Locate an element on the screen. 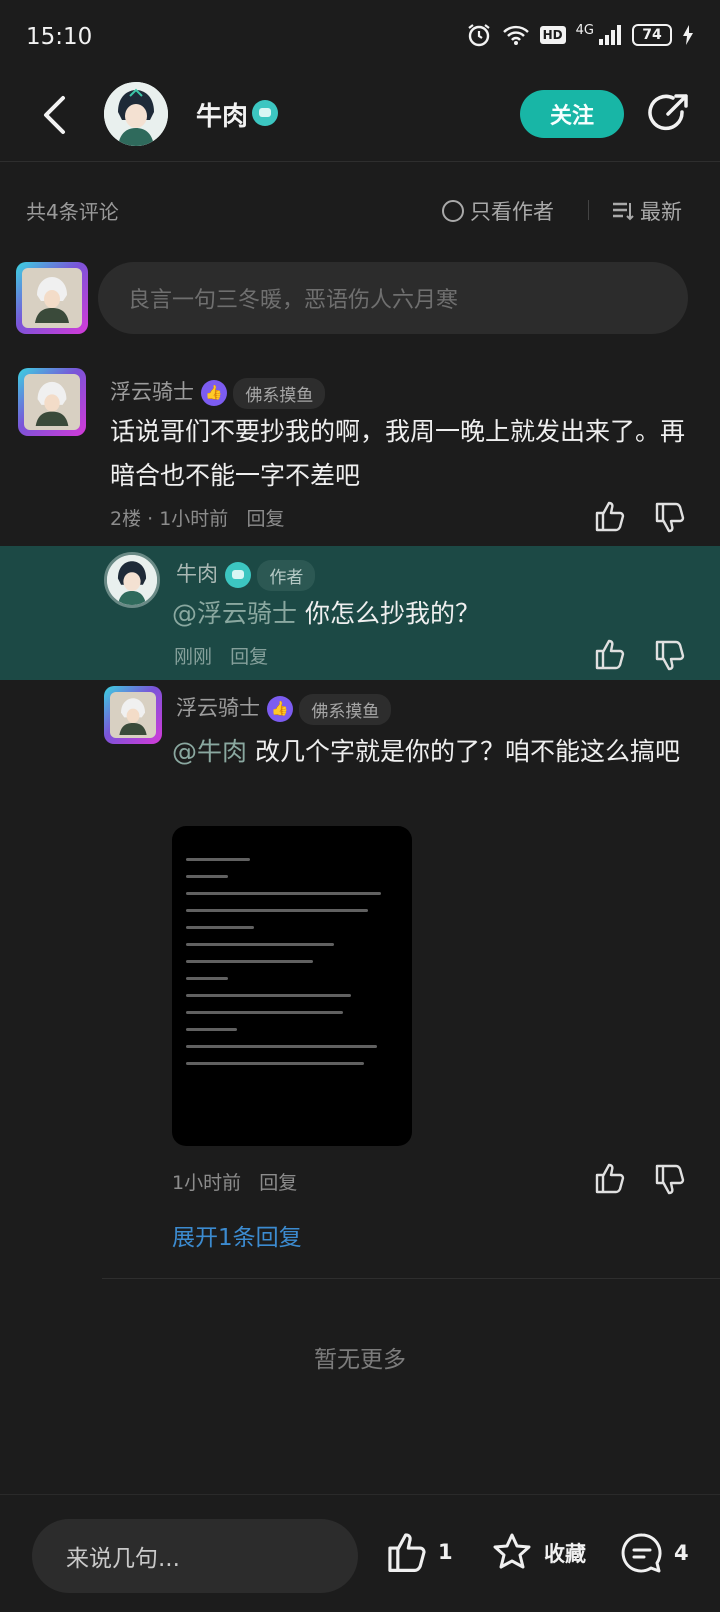 This screenshot has height=1612, width=720. wifi-icon is located at coordinates (515, 35).